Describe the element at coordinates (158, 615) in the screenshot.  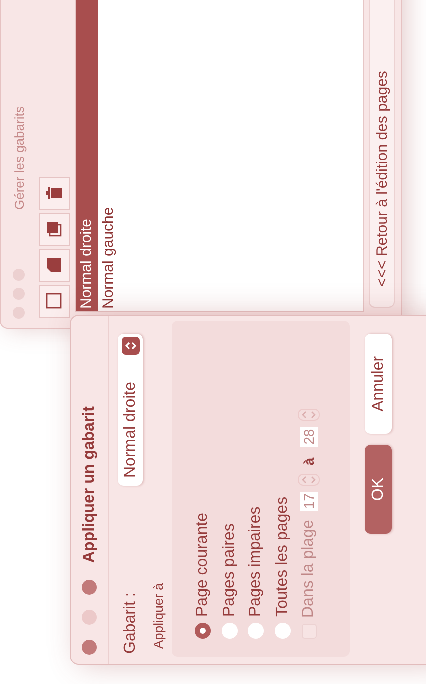
I see `apply-to-label: Appliquer à` at that location.